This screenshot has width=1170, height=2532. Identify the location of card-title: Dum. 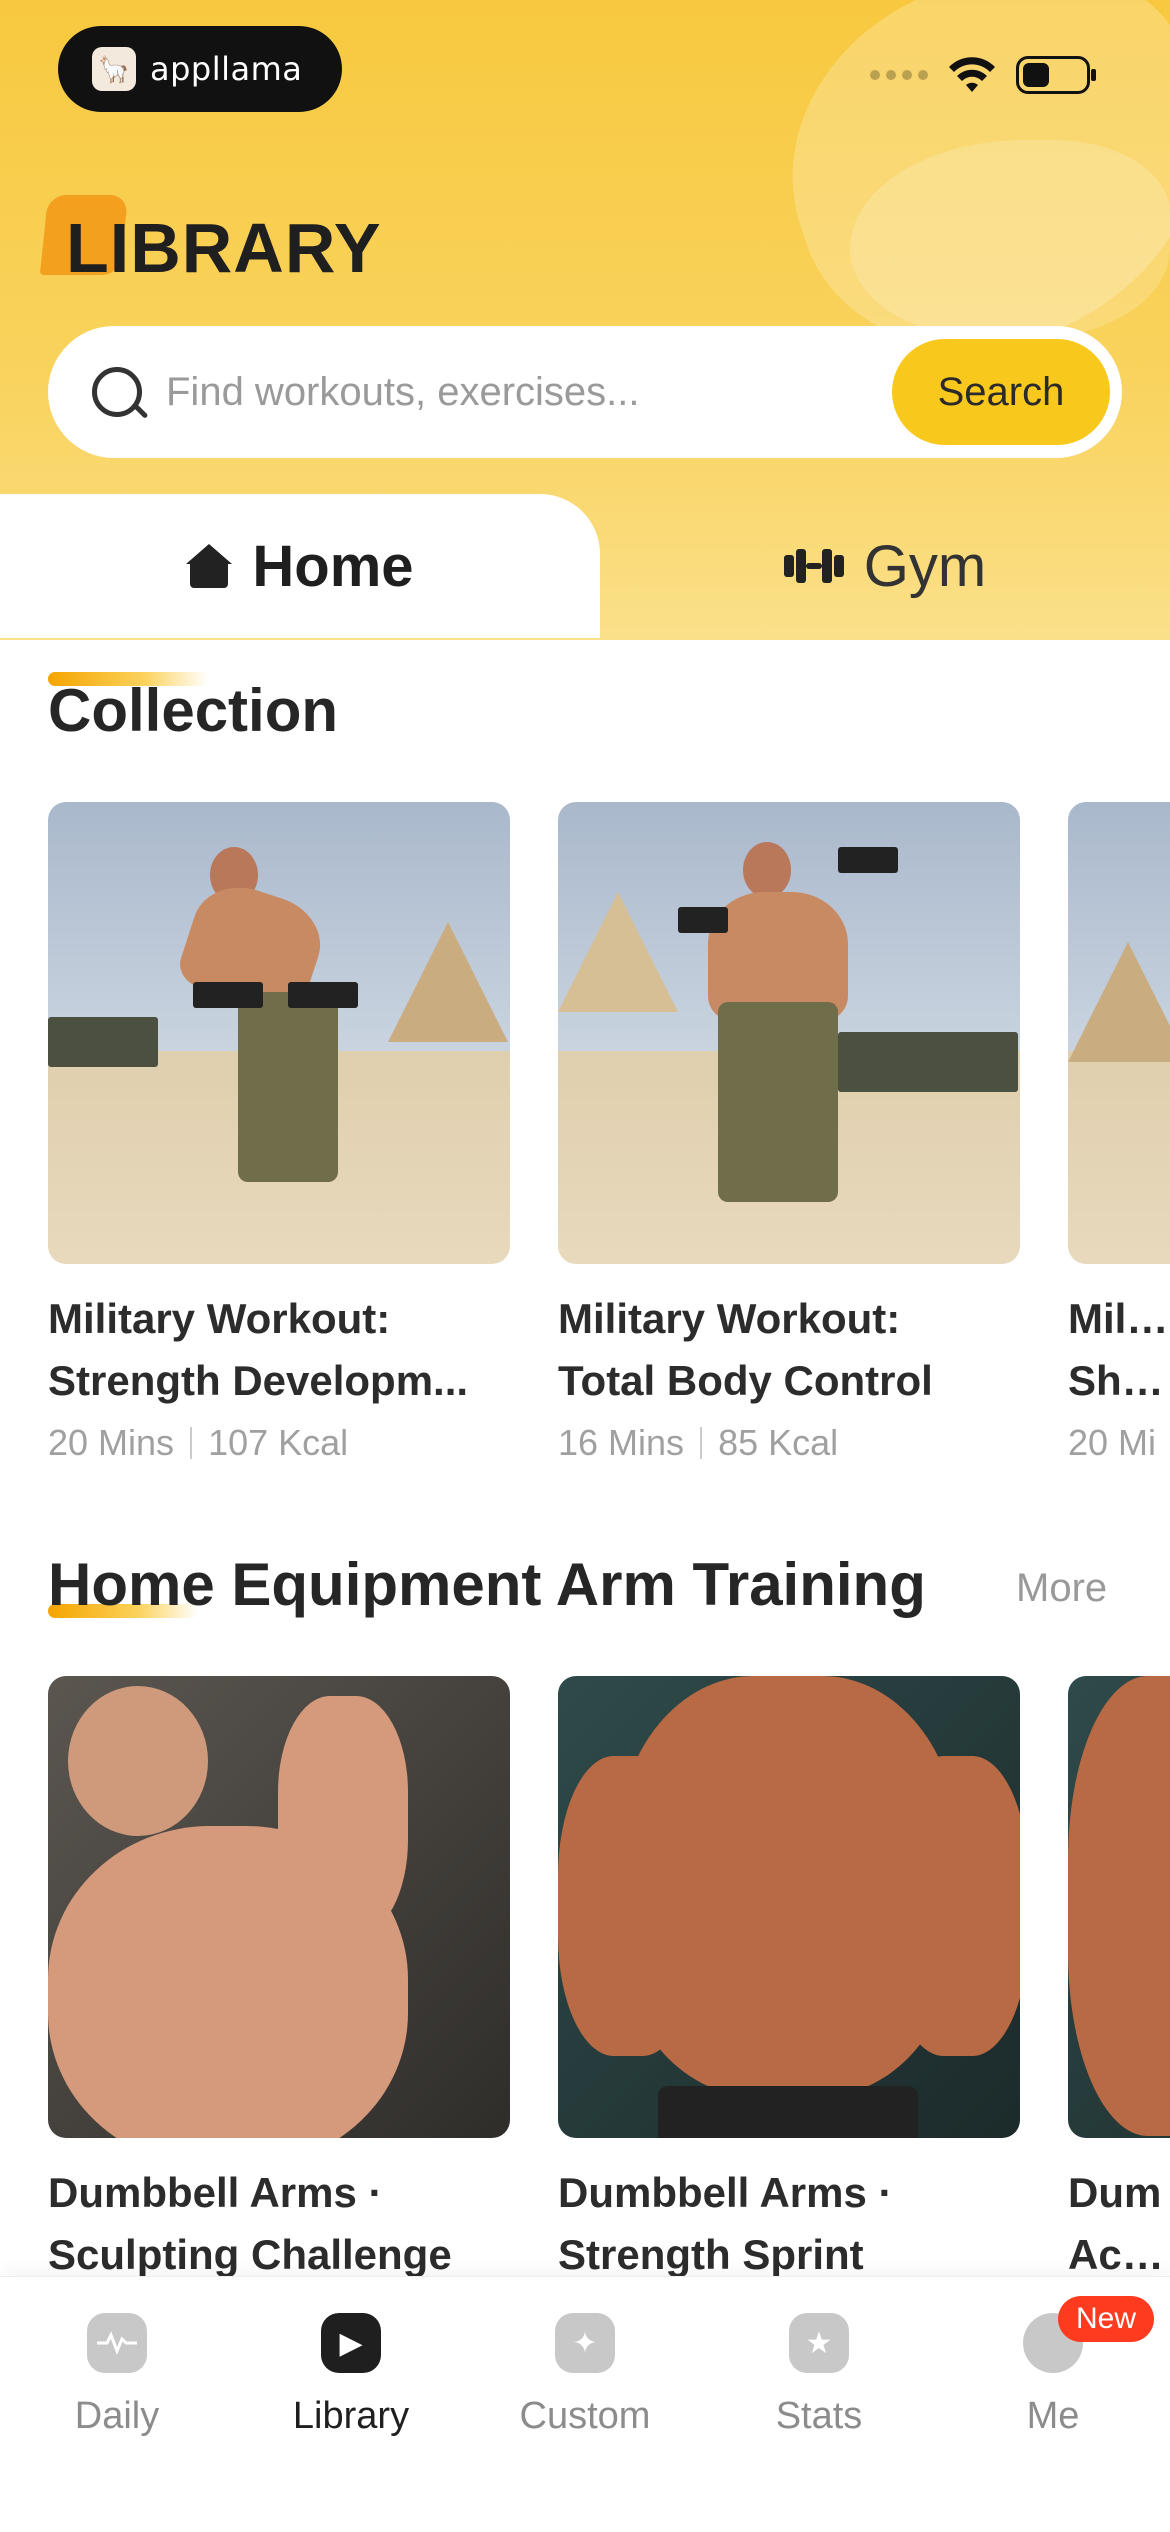
(1115, 2192).